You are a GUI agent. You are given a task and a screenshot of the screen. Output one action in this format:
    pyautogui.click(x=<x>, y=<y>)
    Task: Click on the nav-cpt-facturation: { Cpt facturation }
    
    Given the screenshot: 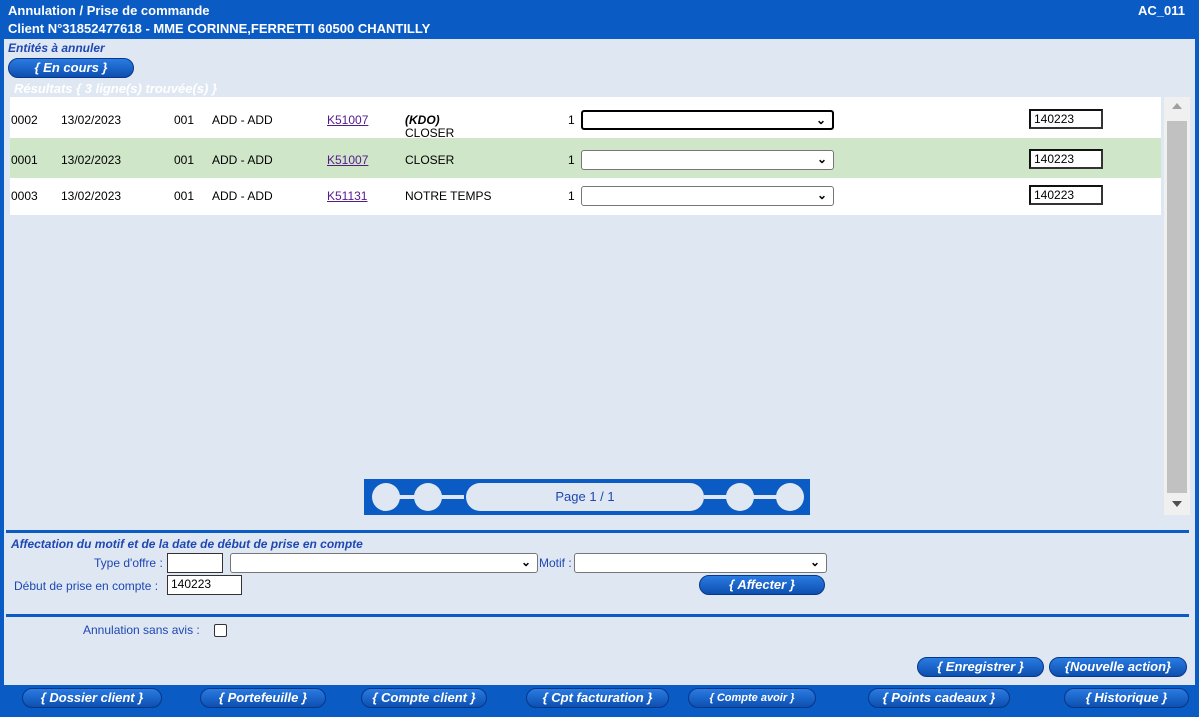 What is the action you would take?
    pyautogui.click(x=597, y=698)
    